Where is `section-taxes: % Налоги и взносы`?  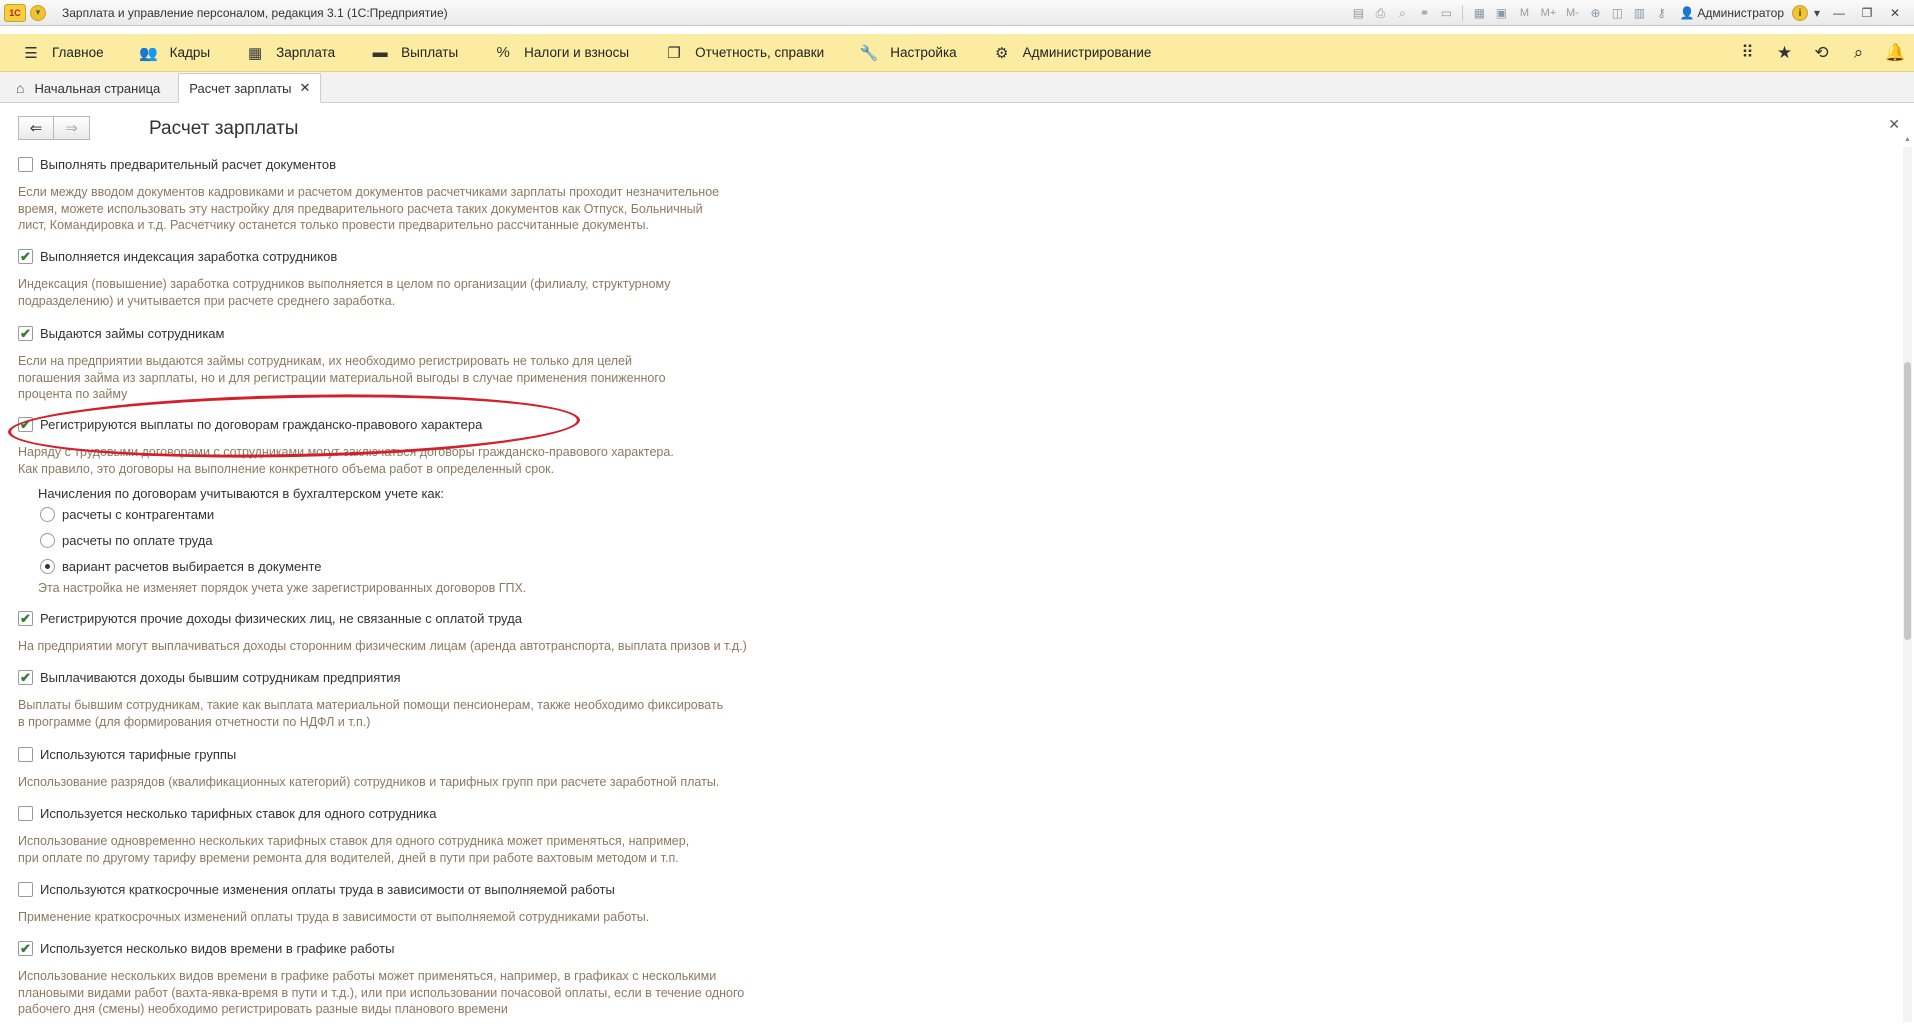 section-taxes: % Налоги и взносы is located at coordinates (557, 53).